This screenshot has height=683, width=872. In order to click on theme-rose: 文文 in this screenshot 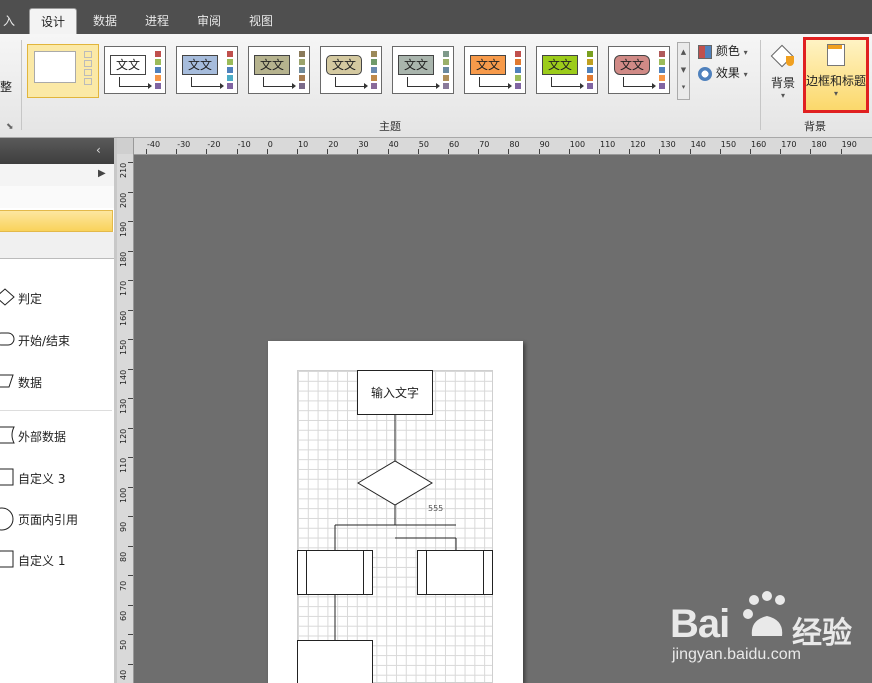, I will do `click(639, 70)`.